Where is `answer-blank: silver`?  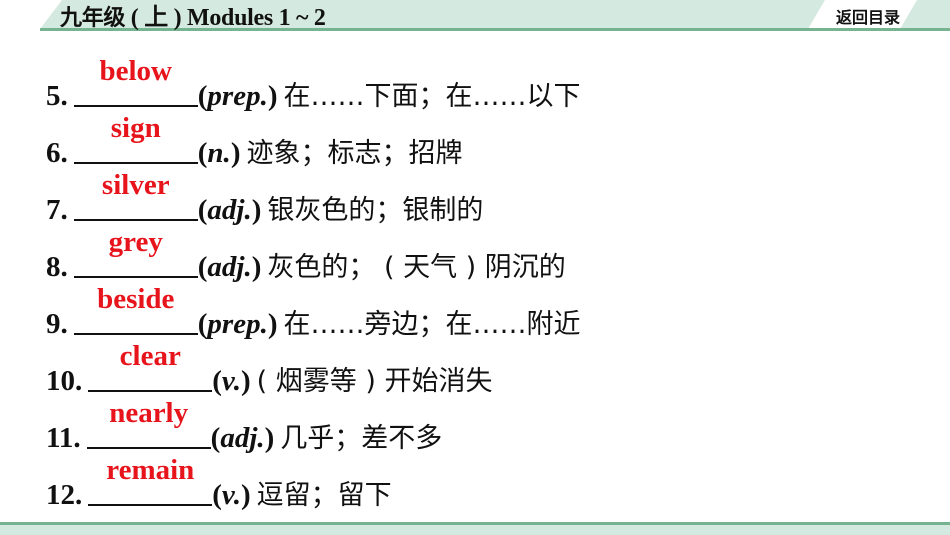 answer-blank: silver is located at coordinates (135, 195).